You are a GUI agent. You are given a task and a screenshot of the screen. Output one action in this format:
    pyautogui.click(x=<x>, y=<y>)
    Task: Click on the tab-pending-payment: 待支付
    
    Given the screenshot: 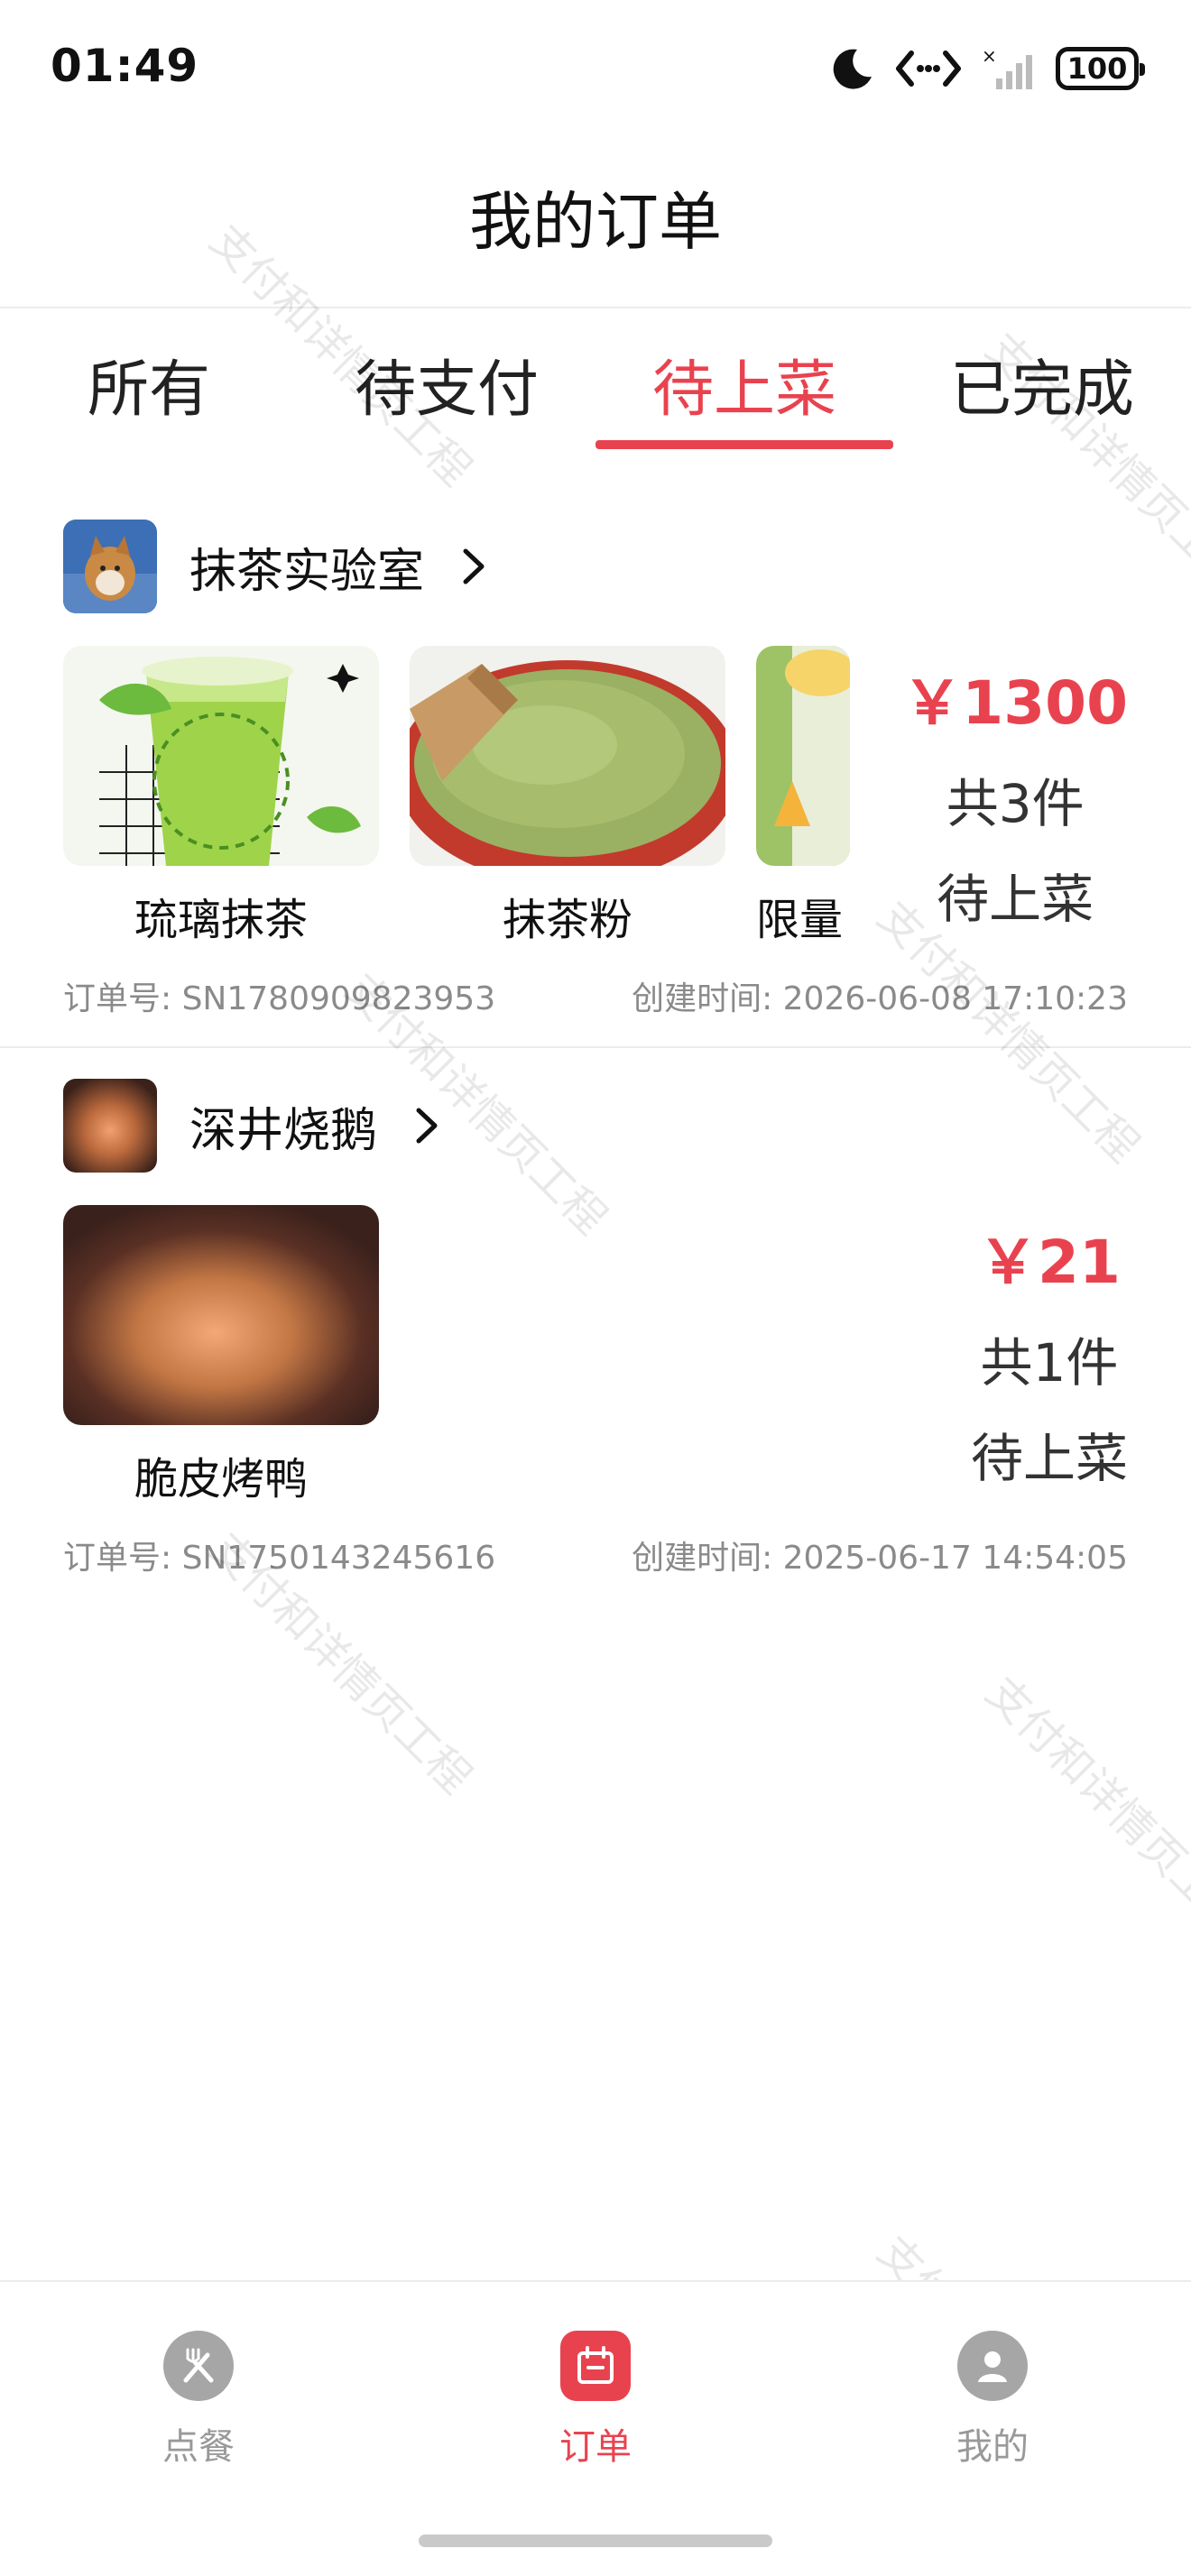 What is the action you would take?
    pyautogui.click(x=447, y=388)
    